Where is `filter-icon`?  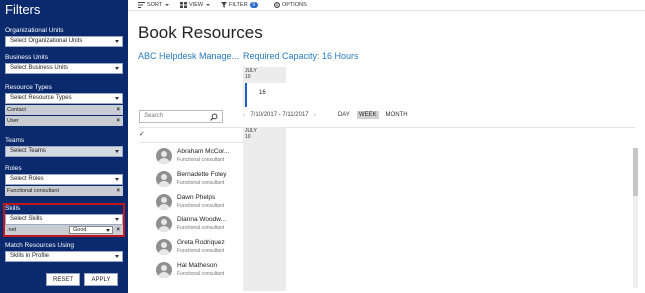
filter-icon is located at coordinates (224, 5).